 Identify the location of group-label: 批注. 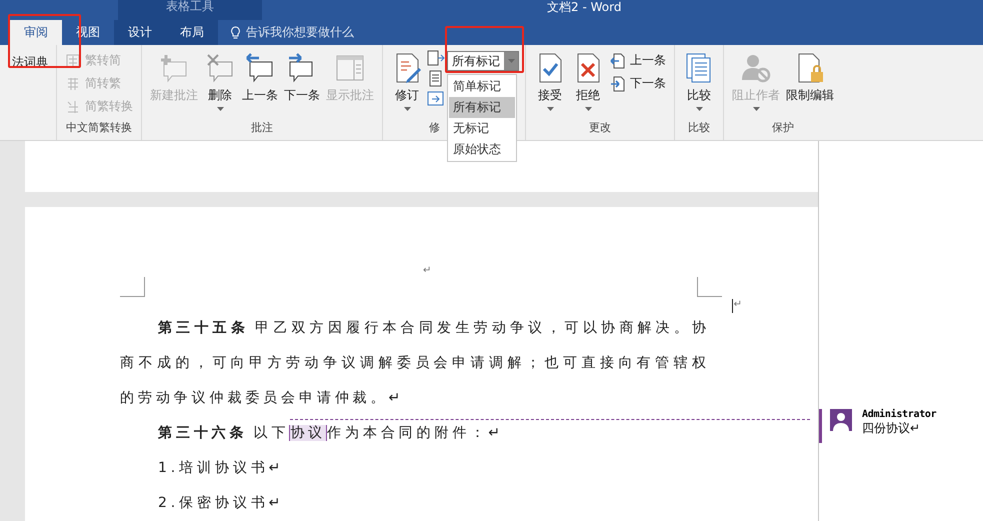
(262, 128).